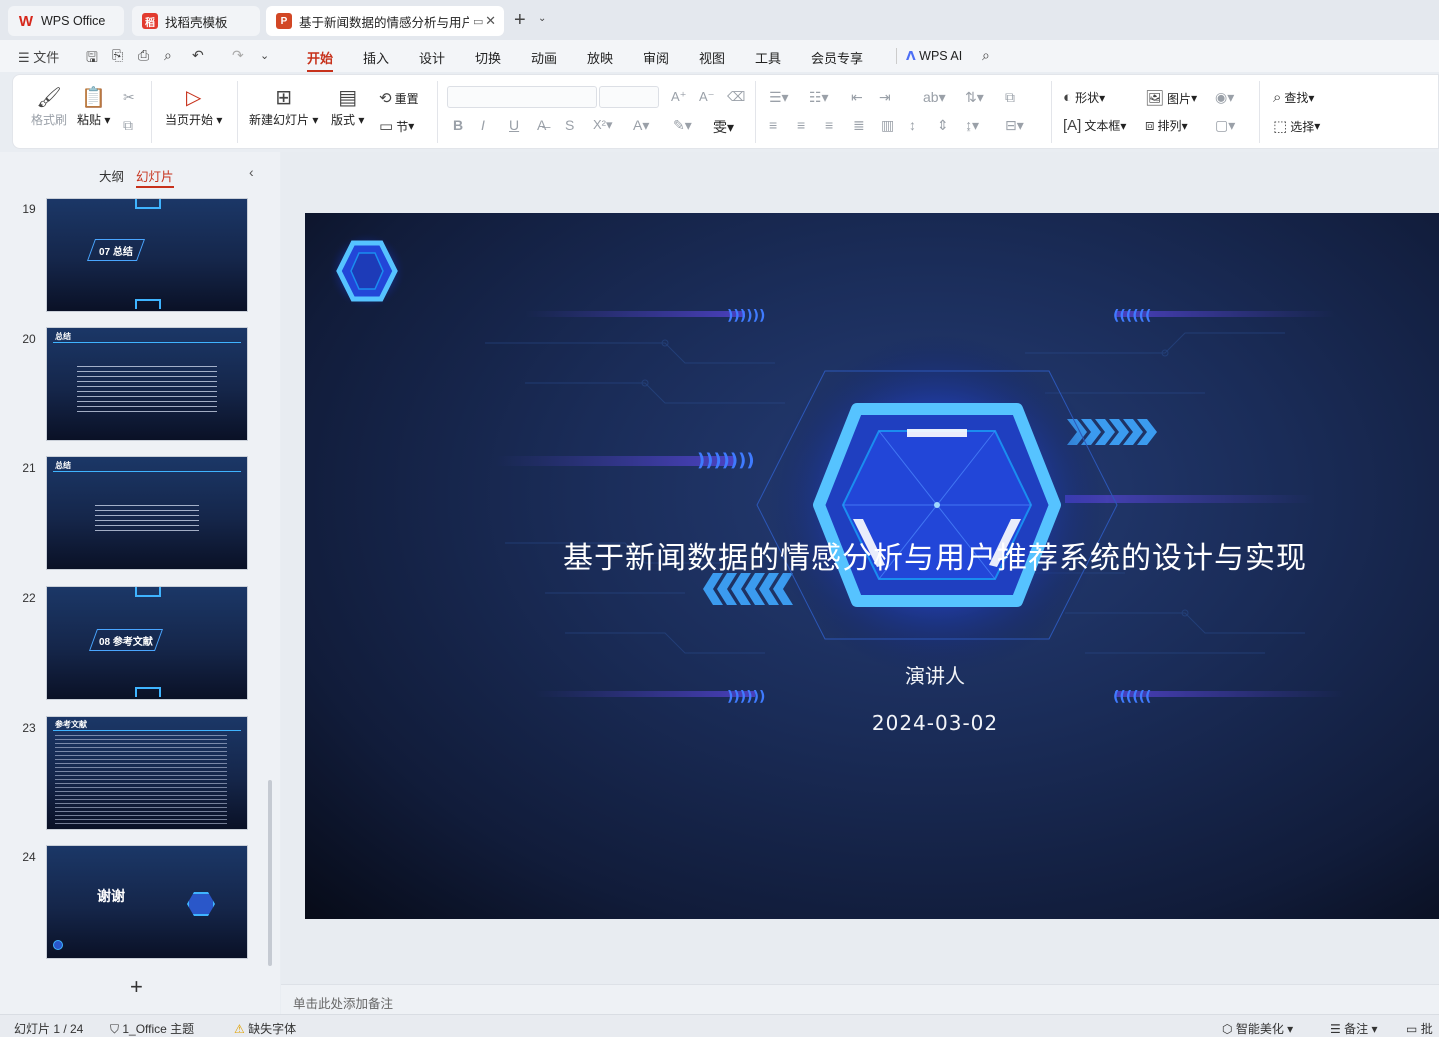  Describe the element at coordinates (284, 98) in the screenshot. I see `new-slide-icon: ⊞` at that location.